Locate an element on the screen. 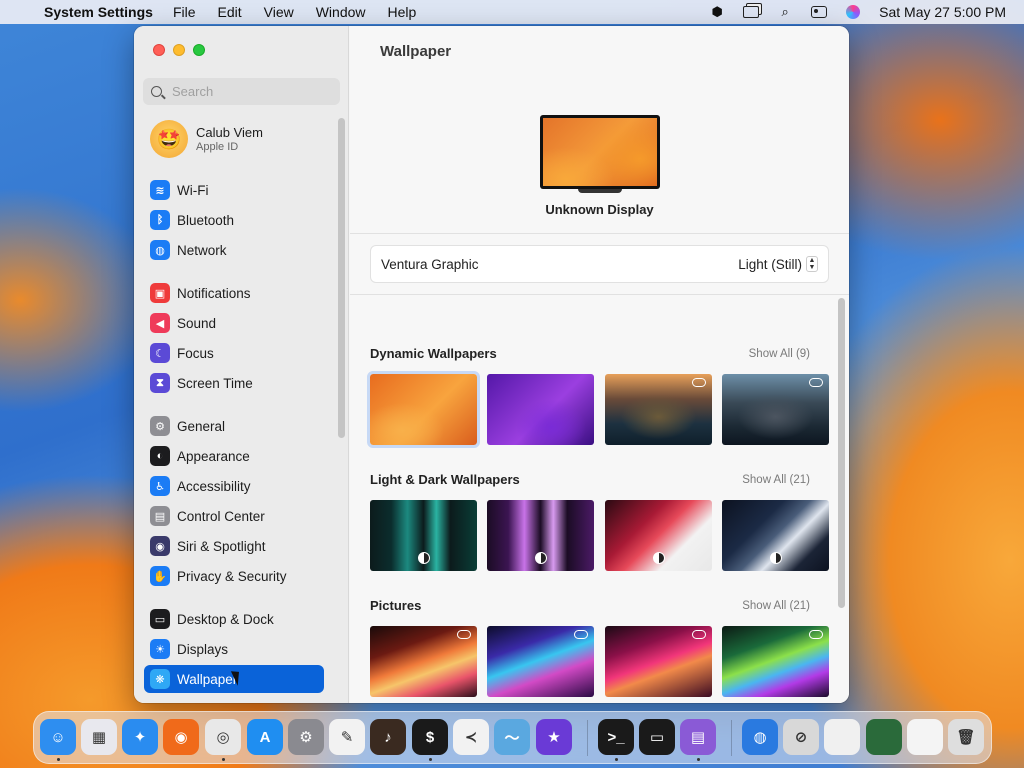  sidebar-item-label: Wi-Fi is located at coordinates (193, 190).